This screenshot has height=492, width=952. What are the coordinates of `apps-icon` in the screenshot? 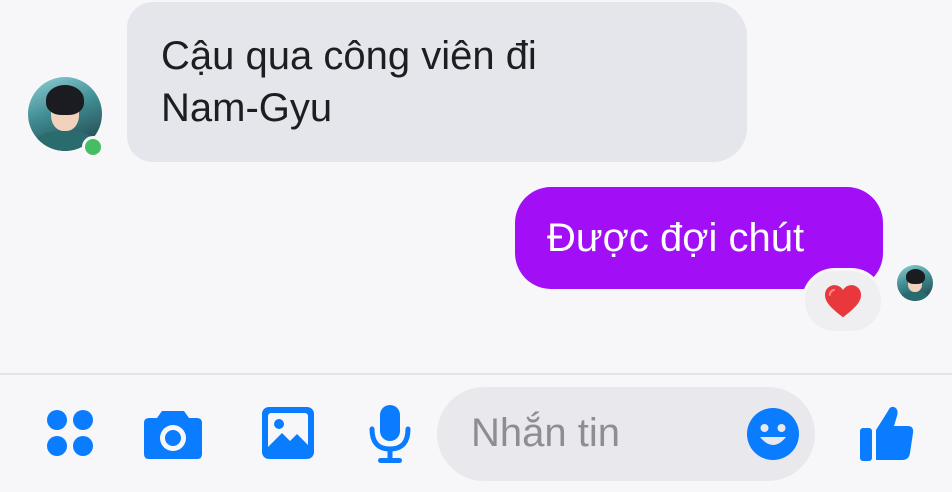 It's located at (70, 433).